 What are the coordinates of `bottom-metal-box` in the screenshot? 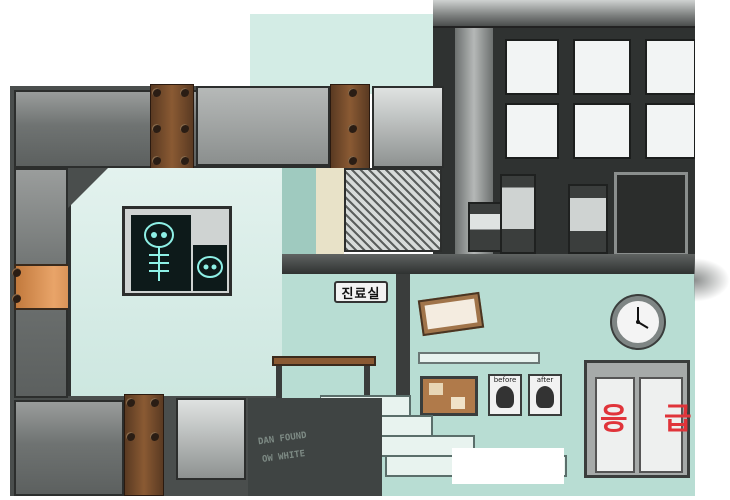 It's located at (211, 439).